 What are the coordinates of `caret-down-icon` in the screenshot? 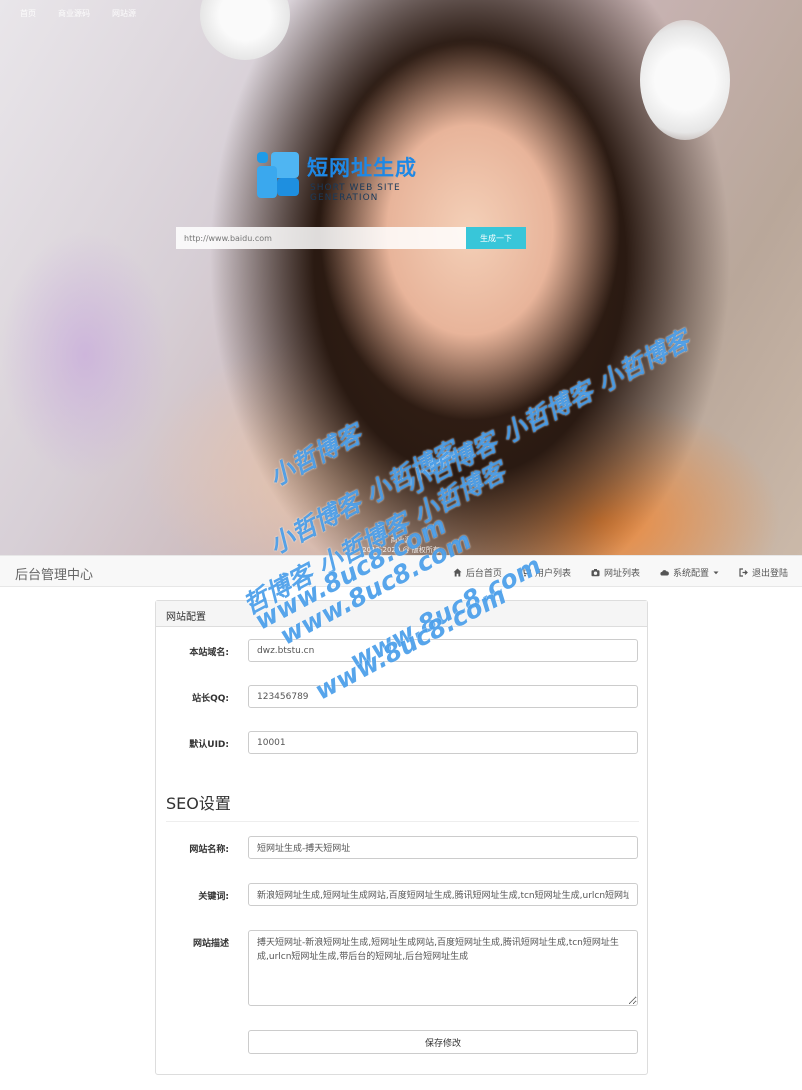 It's located at (716, 572).